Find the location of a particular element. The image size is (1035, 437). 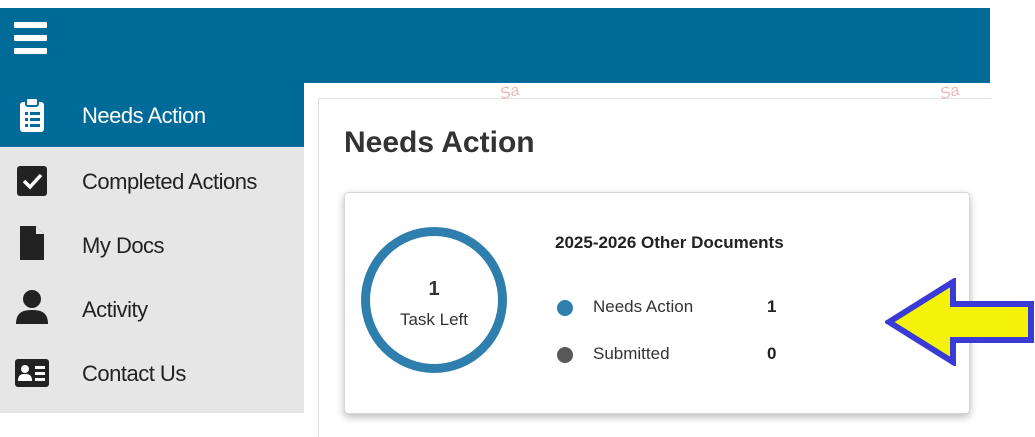

card-title: 2025-2026 Other Documents is located at coordinates (669, 242).